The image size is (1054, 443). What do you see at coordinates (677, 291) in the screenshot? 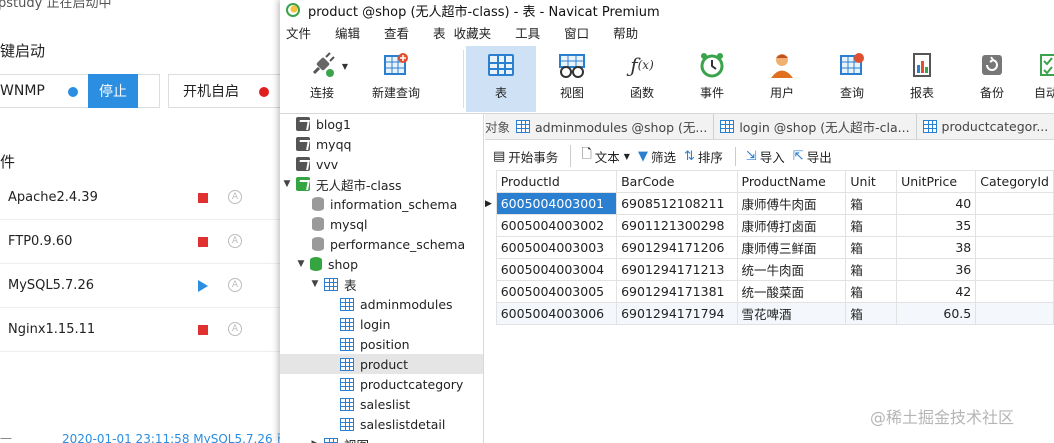
I see `cell-barcode: 6901294171381` at bounding box center [677, 291].